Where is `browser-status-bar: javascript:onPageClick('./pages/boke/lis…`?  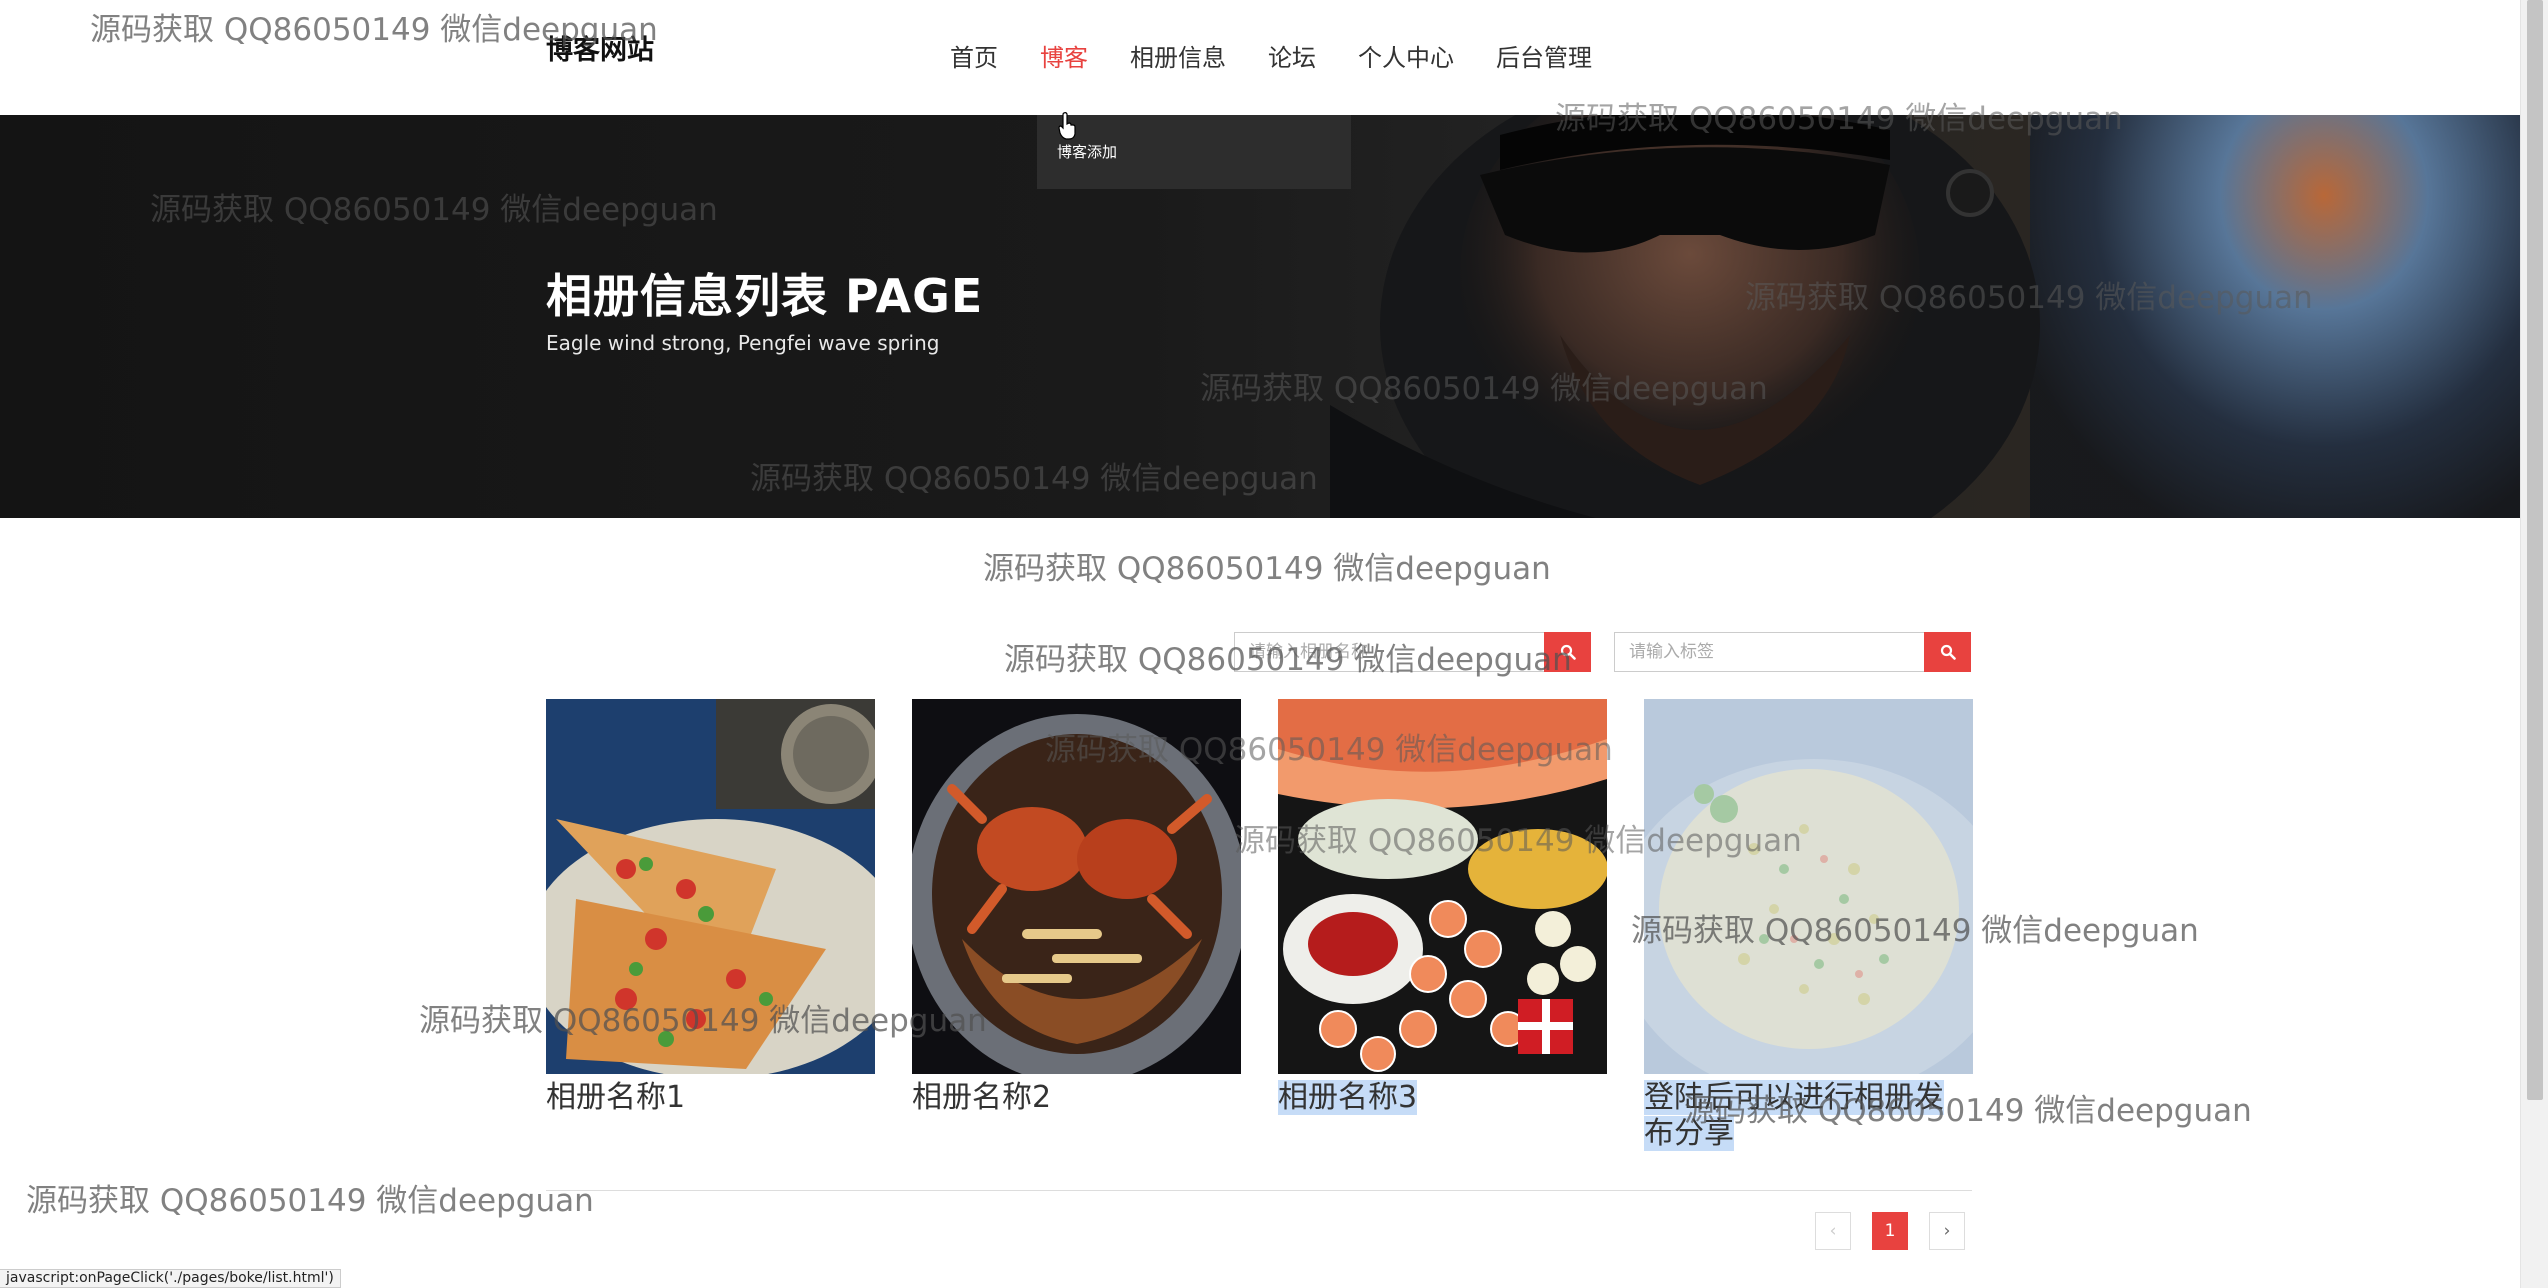 browser-status-bar: javascript:onPageClick('./pages/boke/lis… is located at coordinates (170, 1278).